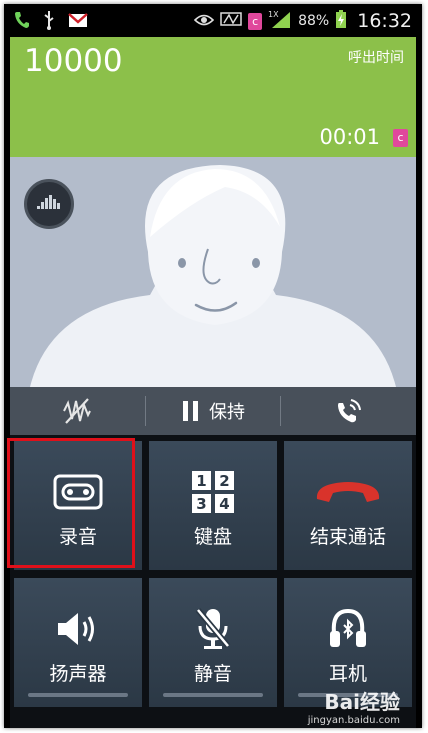 The width and height of the screenshot is (428, 733). Describe the element at coordinates (212, 674) in the screenshot. I see `mute-label: 静音` at that location.